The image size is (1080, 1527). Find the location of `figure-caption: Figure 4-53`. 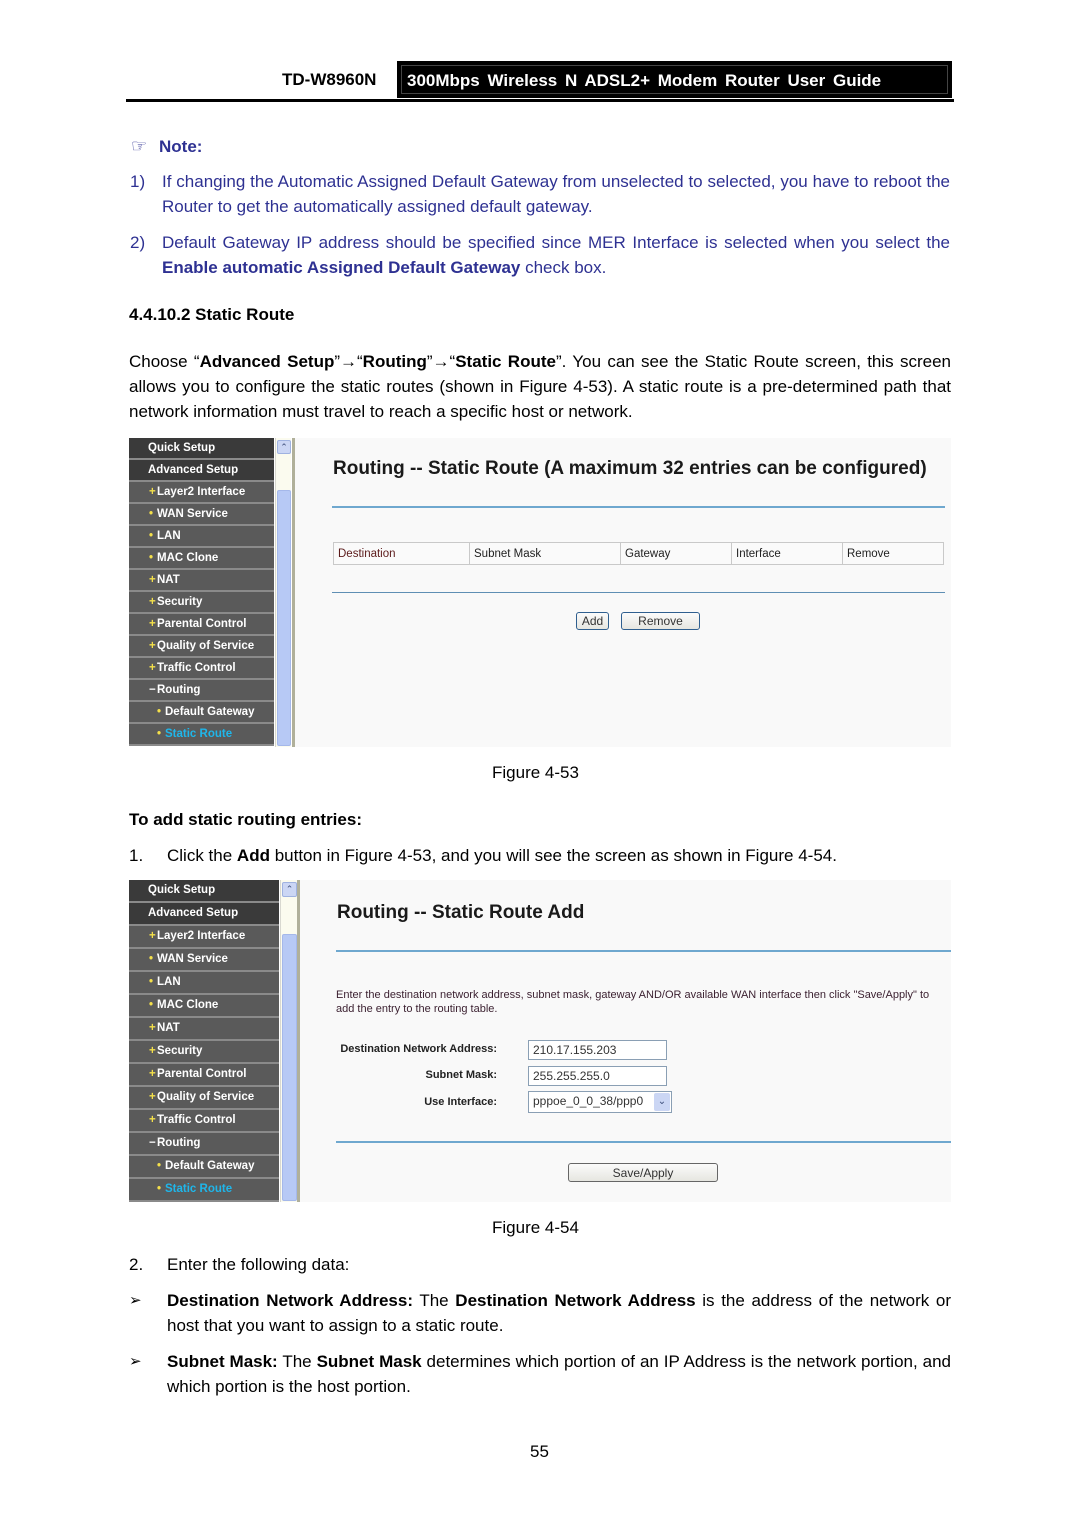

figure-caption: Figure 4-53 is located at coordinates (535, 772).